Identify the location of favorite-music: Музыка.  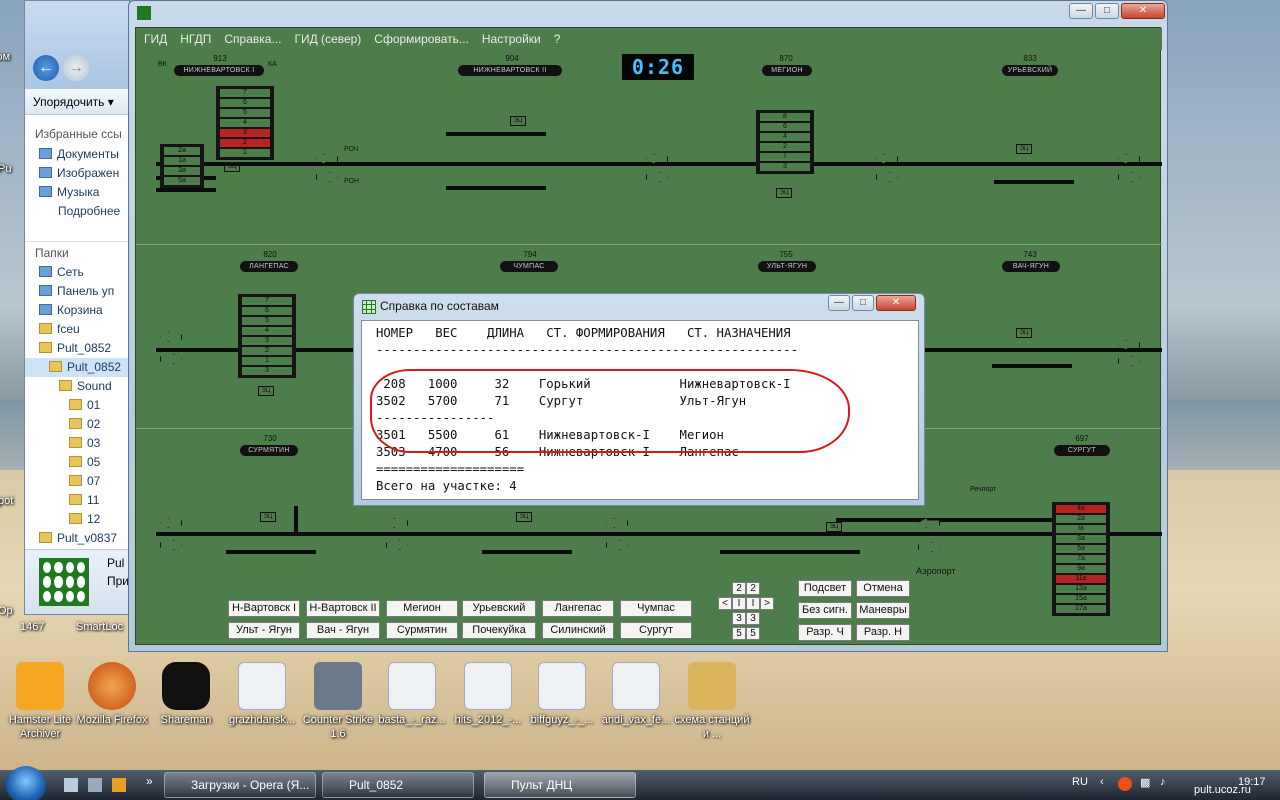
(77, 192).